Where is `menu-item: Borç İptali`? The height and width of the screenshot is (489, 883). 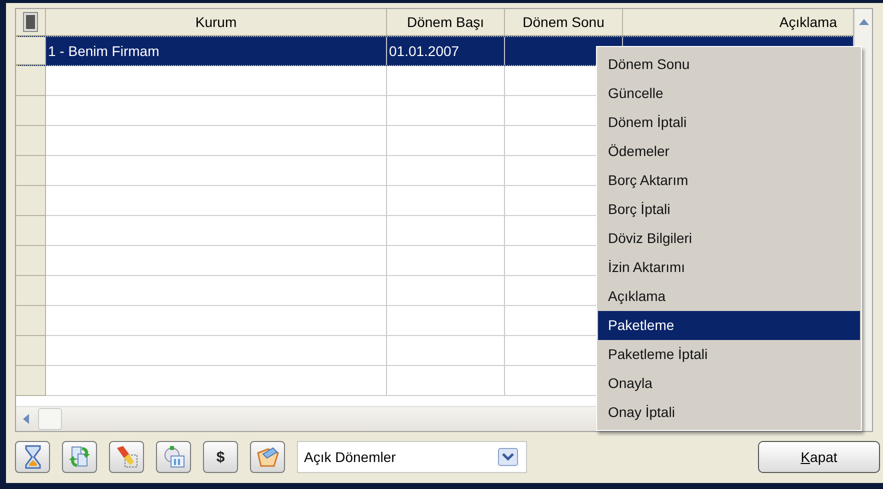 menu-item: Borç İptali is located at coordinates (729, 209).